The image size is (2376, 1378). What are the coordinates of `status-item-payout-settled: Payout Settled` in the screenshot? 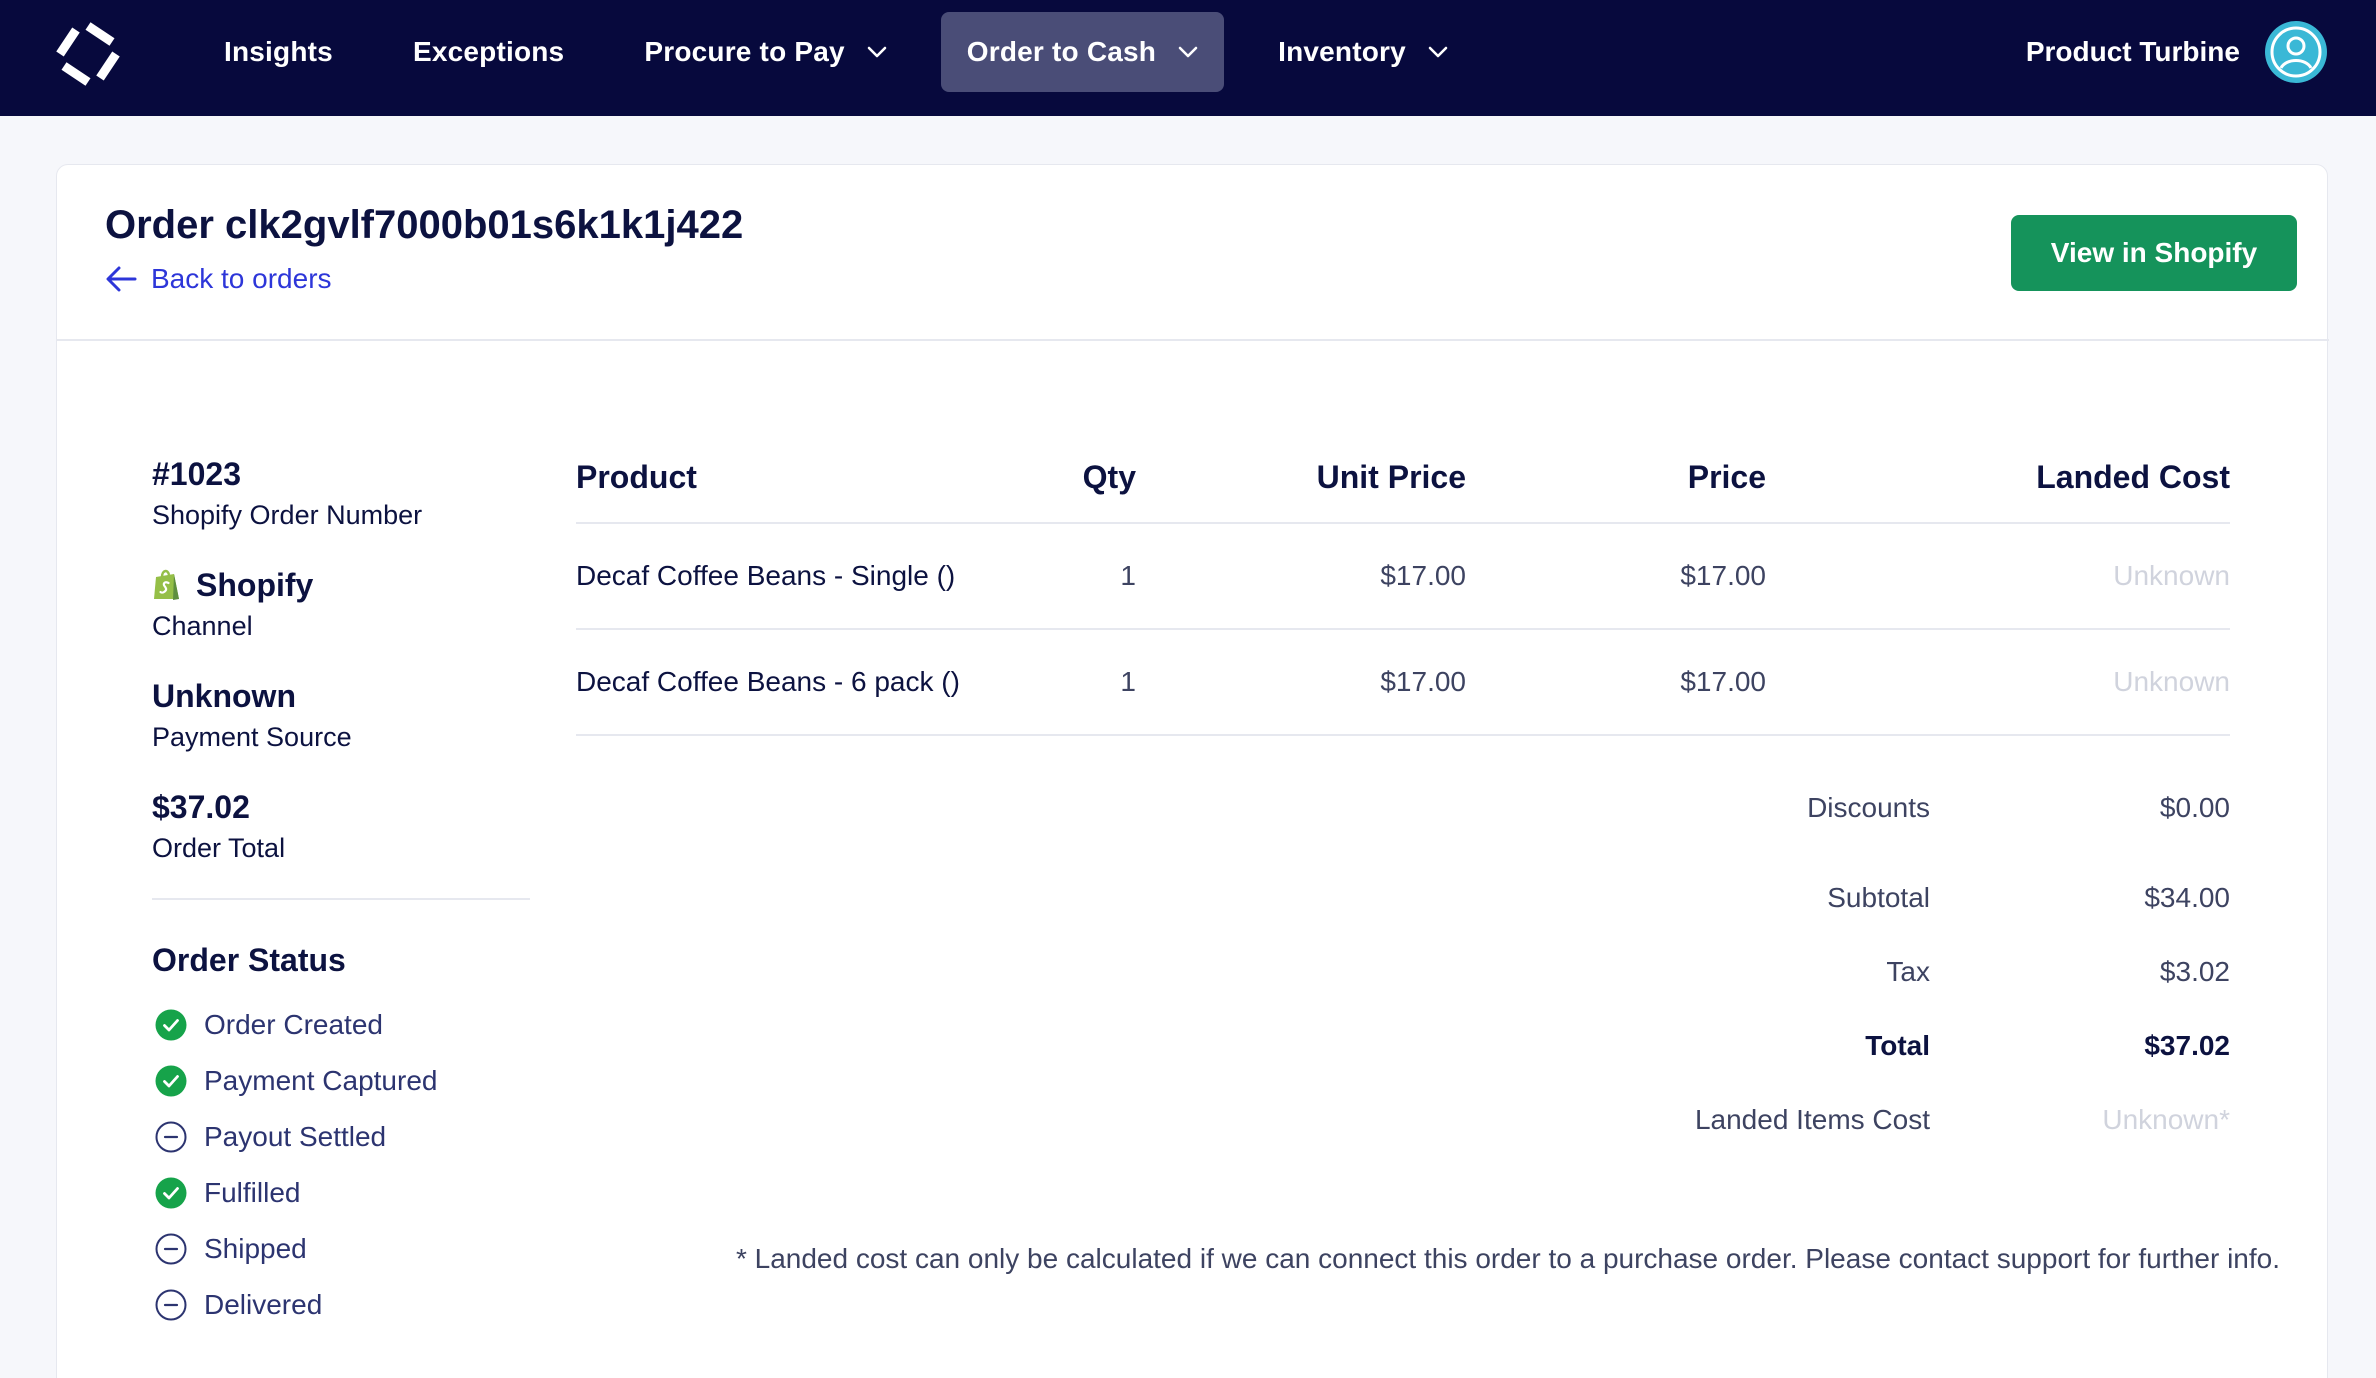 It's located at (342, 1137).